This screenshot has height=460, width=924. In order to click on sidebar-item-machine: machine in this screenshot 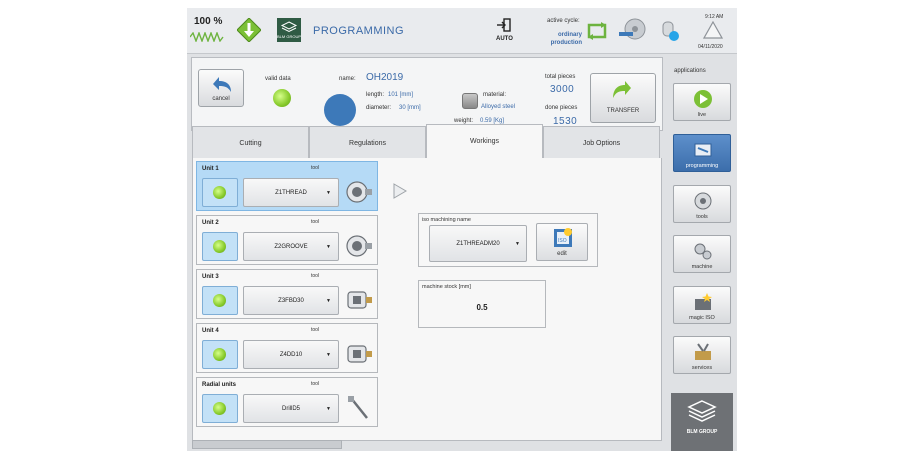, I will do `click(702, 254)`.